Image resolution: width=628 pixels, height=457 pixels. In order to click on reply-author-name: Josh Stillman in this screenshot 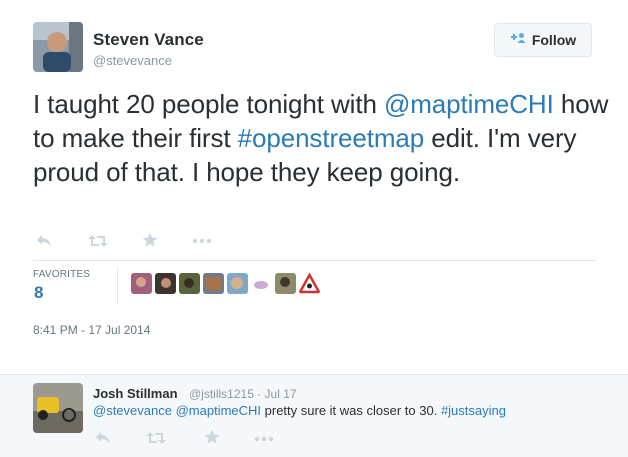, I will do `click(135, 393)`.